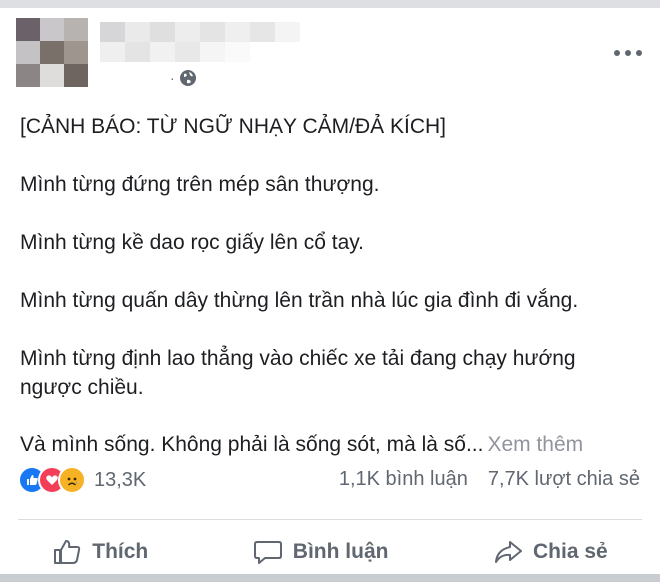  What do you see at coordinates (628, 53) in the screenshot?
I see `more-options-icon` at bounding box center [628, 53].